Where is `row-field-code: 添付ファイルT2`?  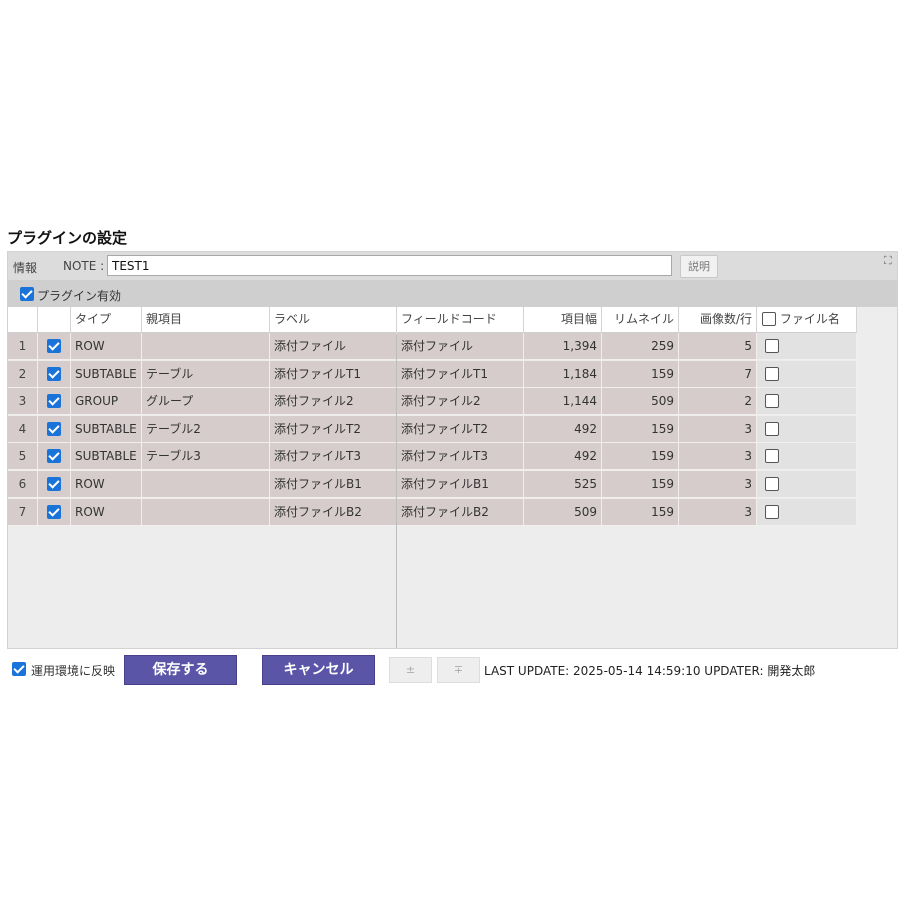 row-field-code: 添付ファイルT2 is located at coordinates (460, 429).